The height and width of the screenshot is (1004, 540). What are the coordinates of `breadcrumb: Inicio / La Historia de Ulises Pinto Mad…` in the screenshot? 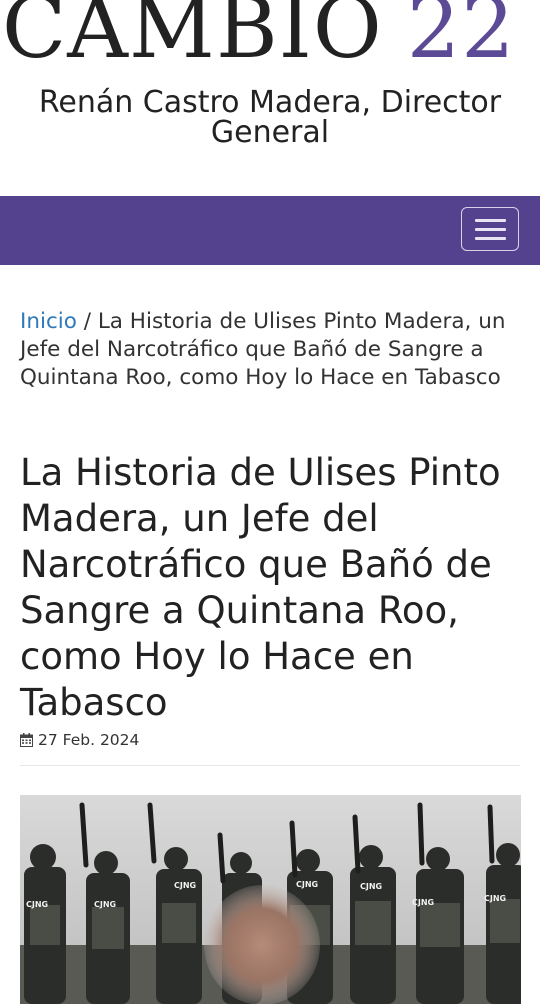 It's located at (270, 350).